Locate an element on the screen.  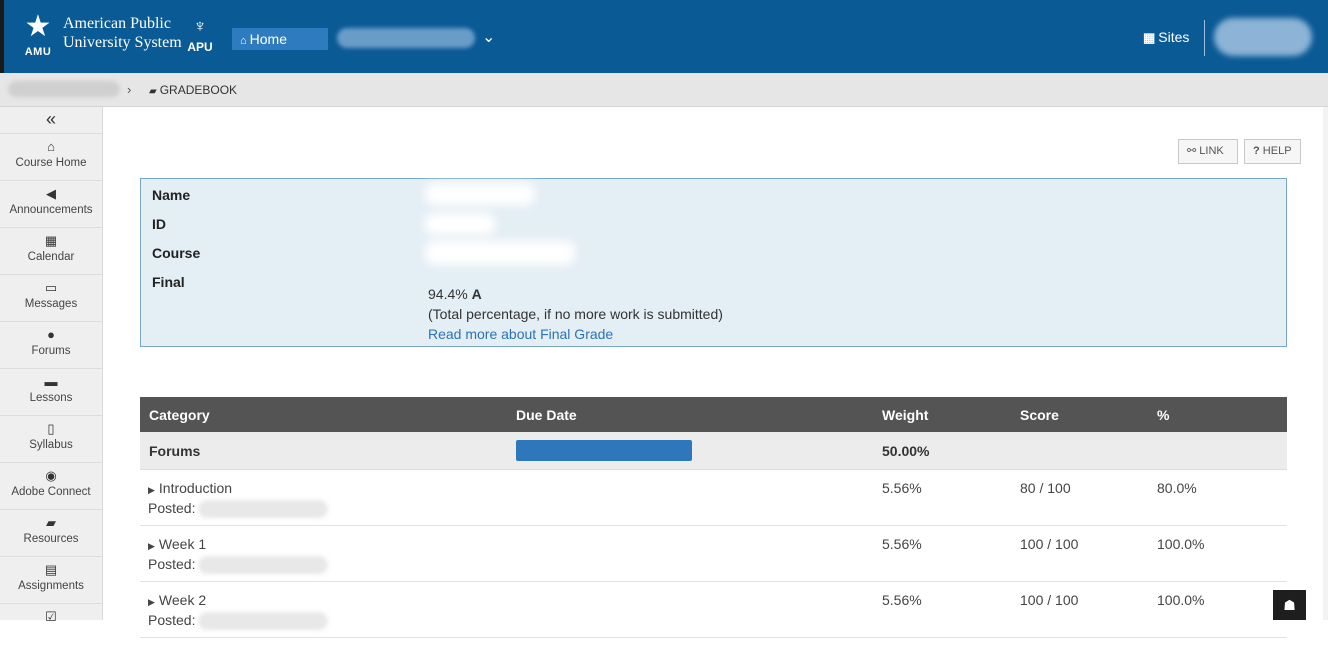
globe-icon: ◉ is located at coordinates (51, 475).